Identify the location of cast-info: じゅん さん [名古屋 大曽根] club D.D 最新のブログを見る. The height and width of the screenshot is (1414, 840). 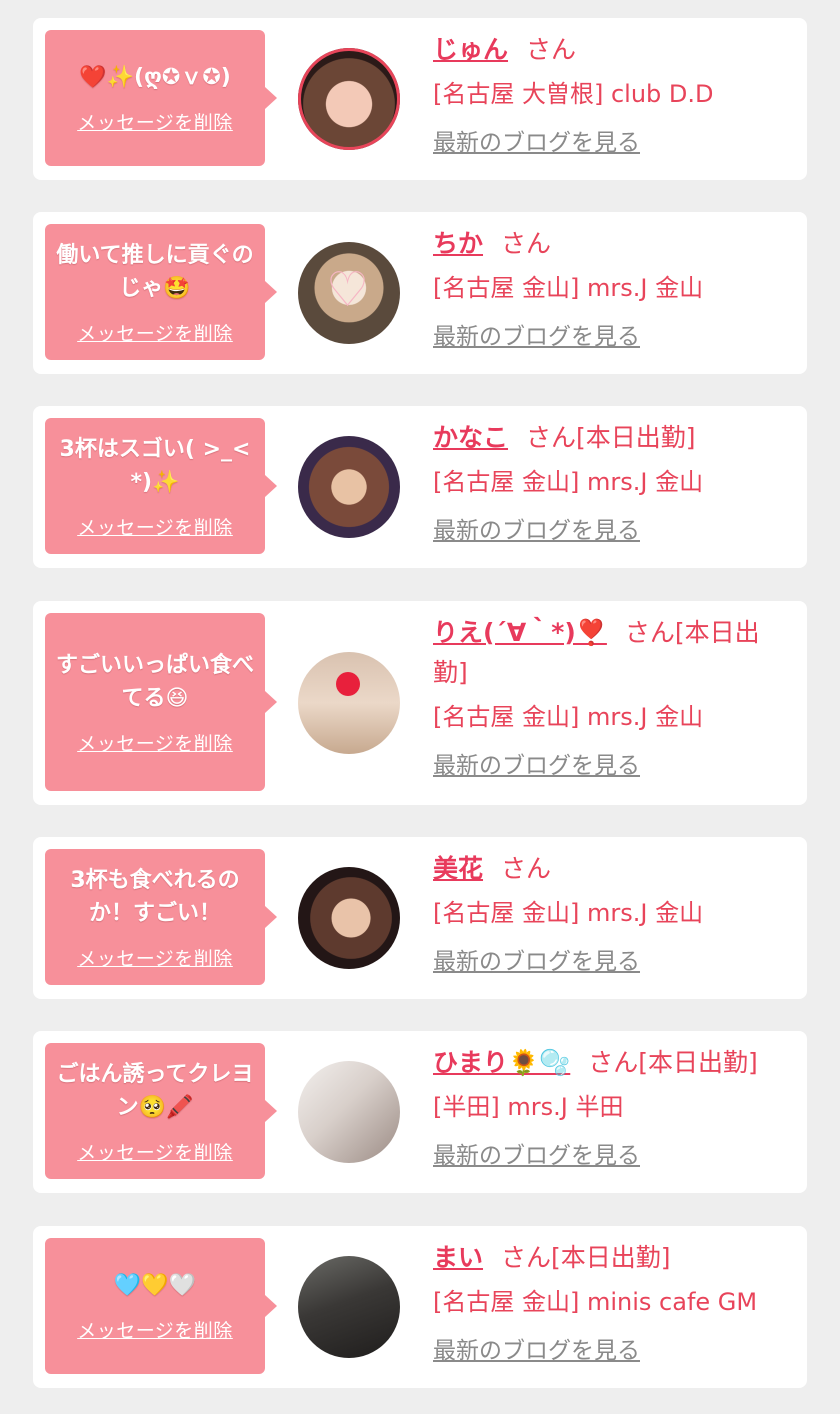
(613, 94).